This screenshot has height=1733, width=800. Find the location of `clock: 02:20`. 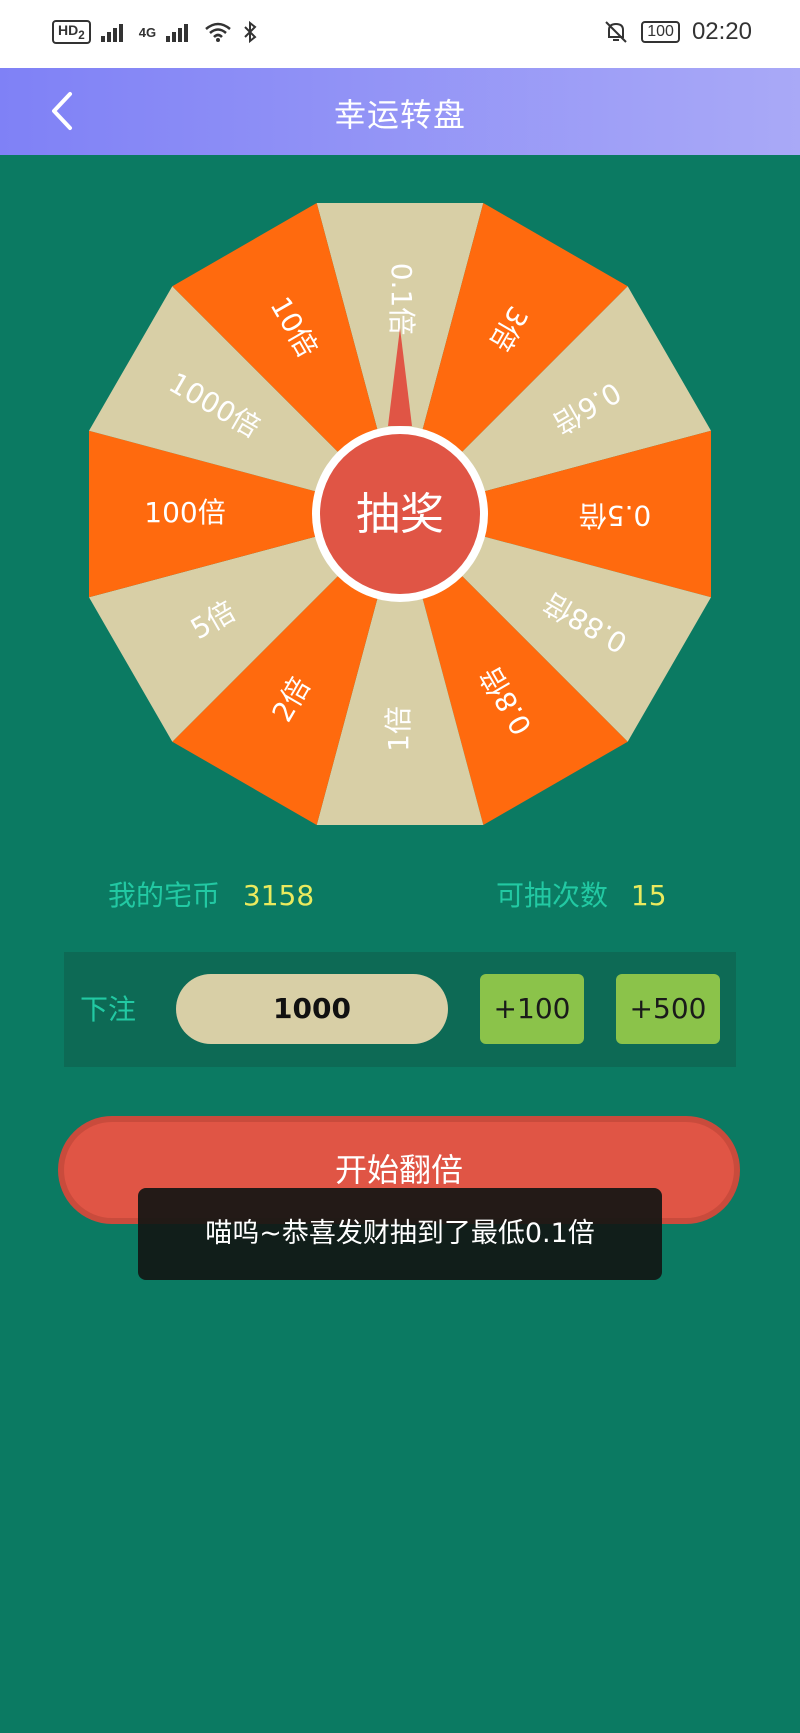

clock: 02:20 is located at coordinates (721, 31).